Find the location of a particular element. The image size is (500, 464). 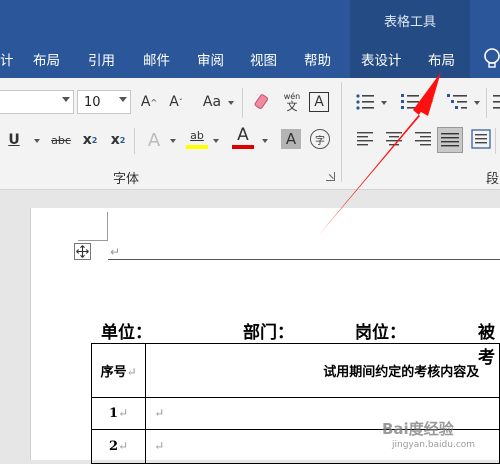

font-dialog-launcher-icon is located at coordinates (330, 176).